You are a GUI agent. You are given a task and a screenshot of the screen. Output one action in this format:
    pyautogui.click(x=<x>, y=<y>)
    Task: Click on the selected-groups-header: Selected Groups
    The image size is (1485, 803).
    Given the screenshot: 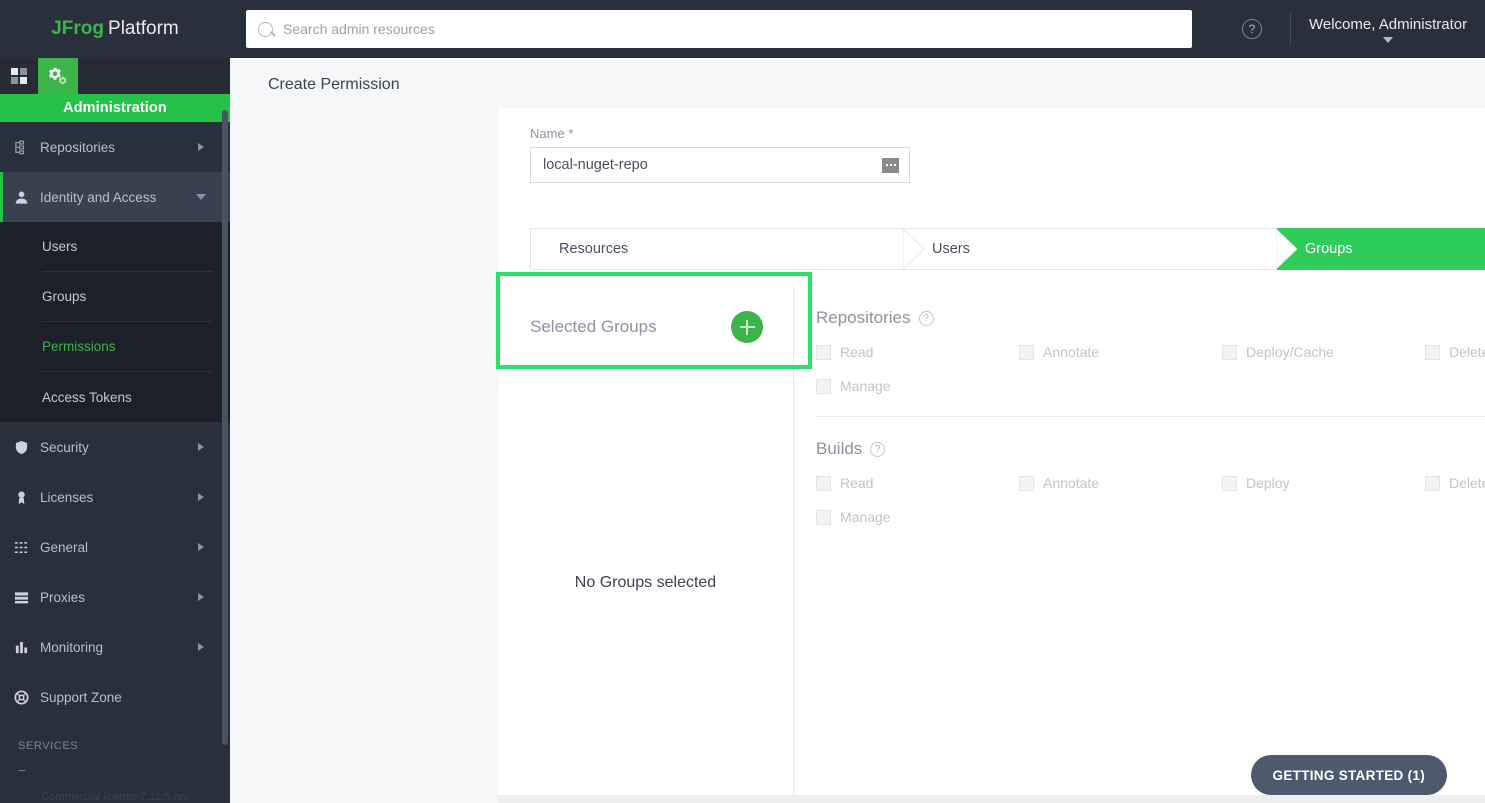 What is the action you would take?
    pyautogui.click(x=654, y=320)
    